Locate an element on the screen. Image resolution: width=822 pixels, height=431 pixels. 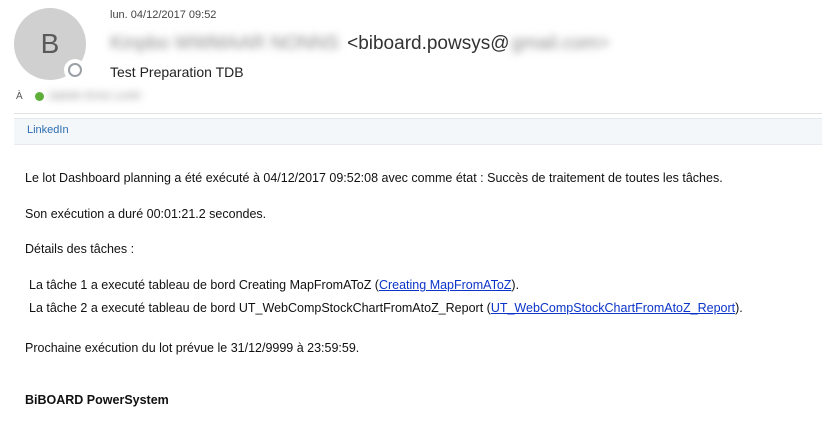
sender-email-domain: gmail.com> is located at coordinates (560, 43).